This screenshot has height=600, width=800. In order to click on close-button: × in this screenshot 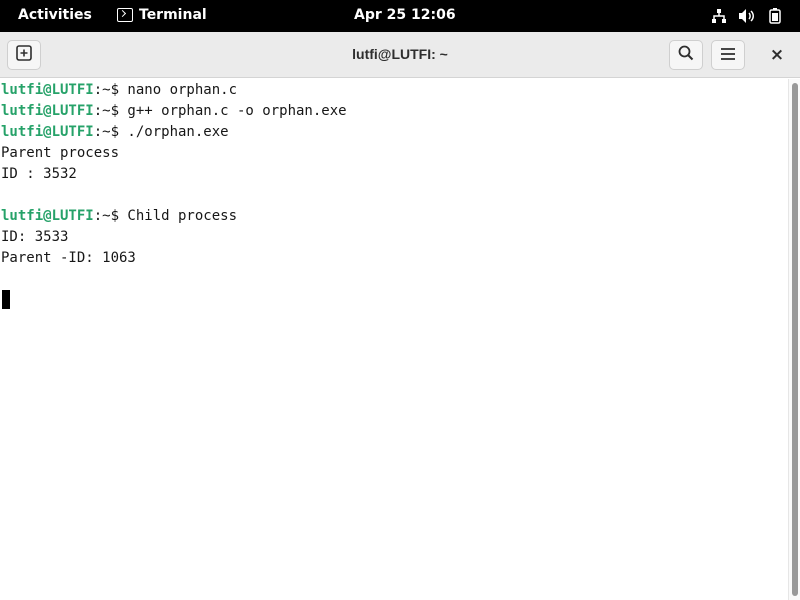, I will do `click(777, 55)`.